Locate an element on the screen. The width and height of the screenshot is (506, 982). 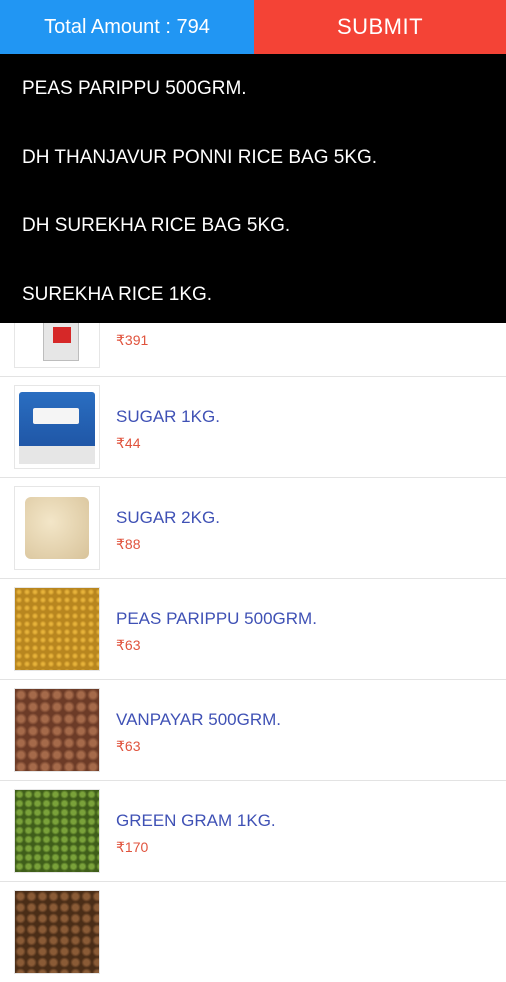
product-row is located at coordinates (253, 932).